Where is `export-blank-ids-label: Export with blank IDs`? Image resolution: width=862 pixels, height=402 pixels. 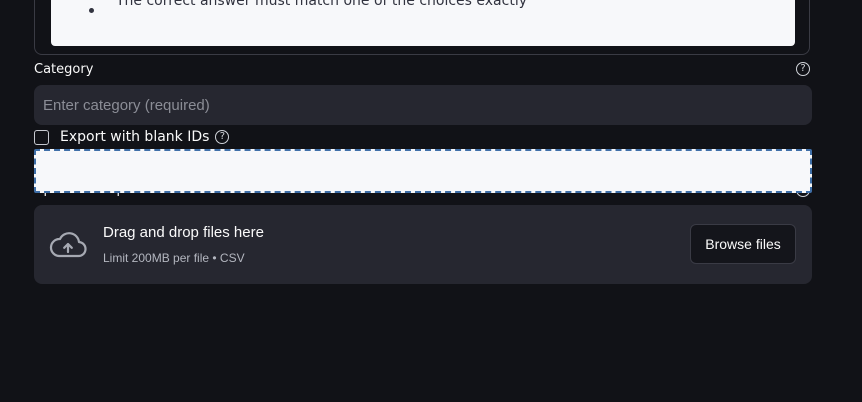
export-blank-ids-label: Export with blank IDs is located at coordinates (134, 137).